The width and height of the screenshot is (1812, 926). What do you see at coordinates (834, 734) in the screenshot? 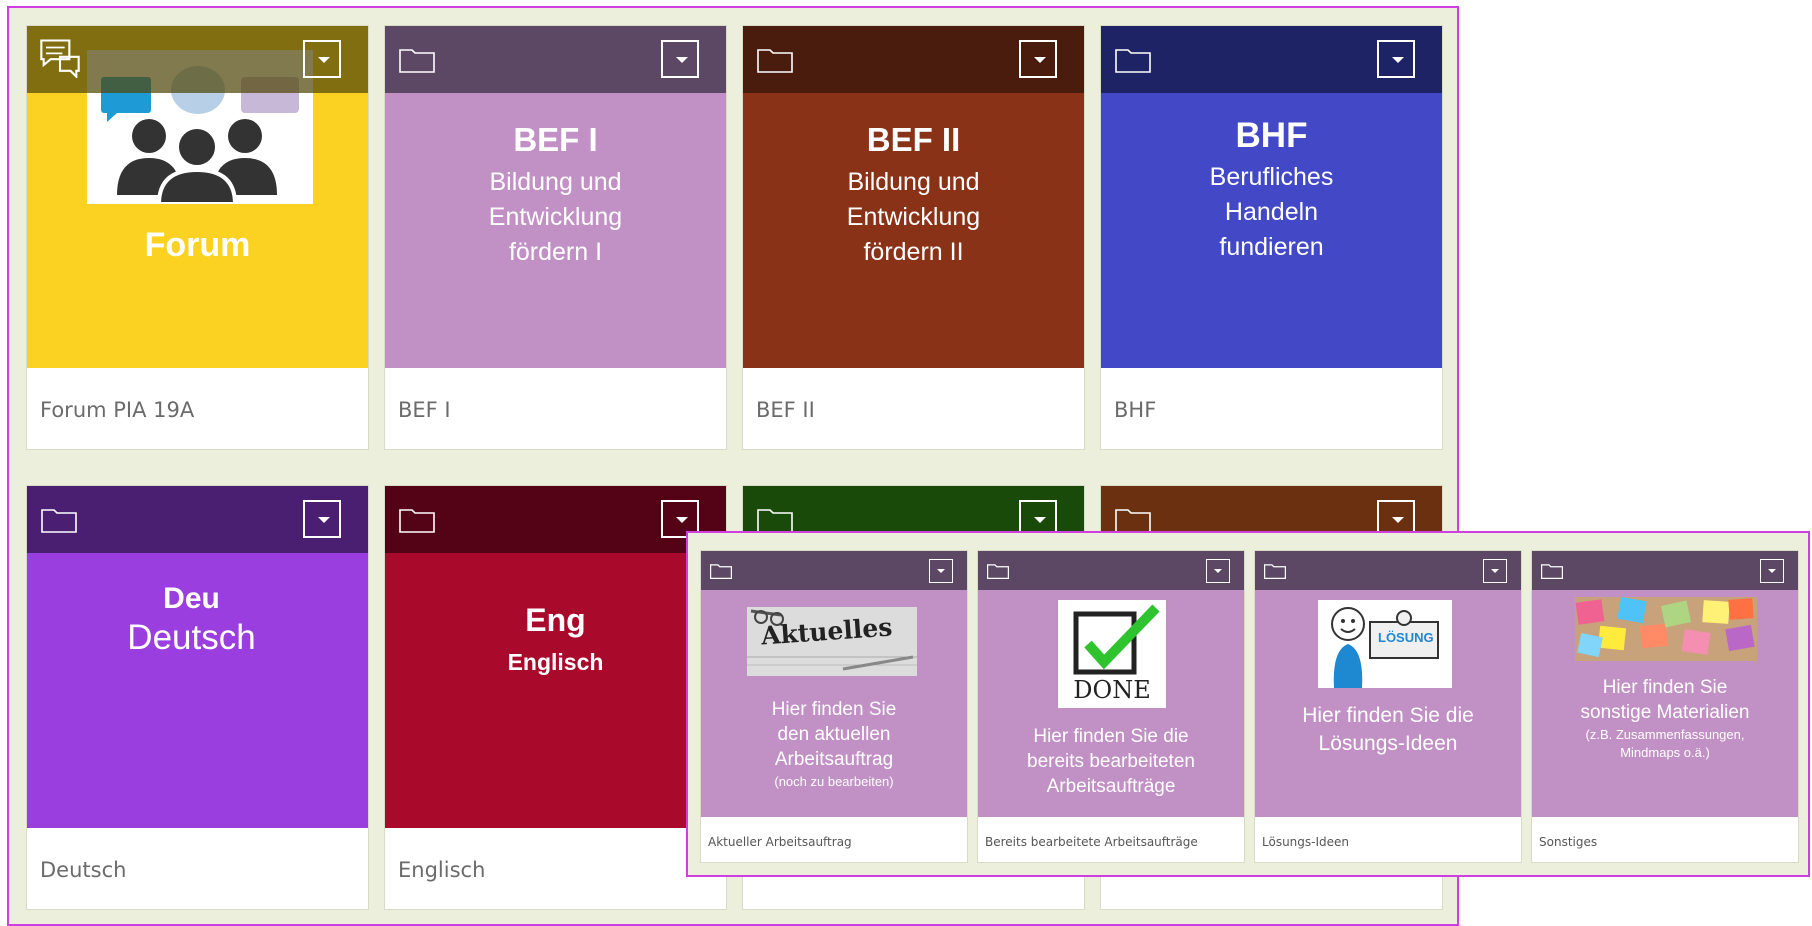
I see `subtile-line: den aktuellen` at bounding box center [834, 734].